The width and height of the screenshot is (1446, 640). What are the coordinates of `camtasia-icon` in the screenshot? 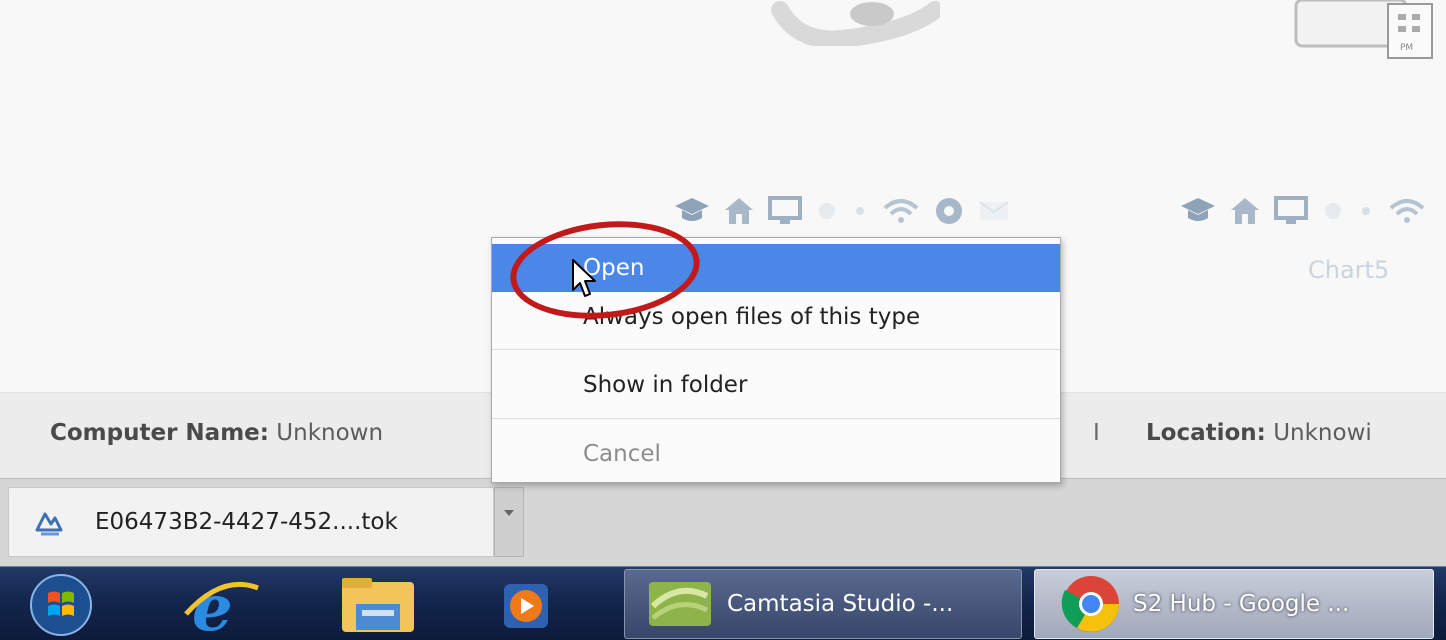 It's located at (680, 604).